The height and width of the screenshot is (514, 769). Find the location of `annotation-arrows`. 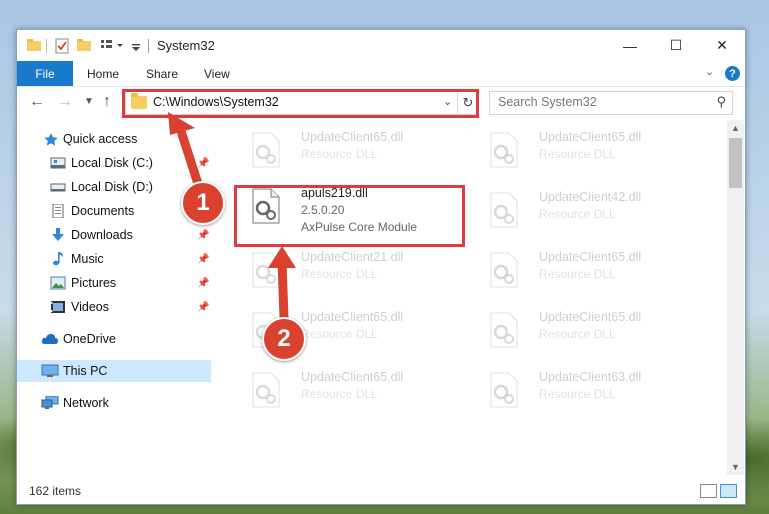

annotation-arrows is located at coordinates (232, 217).